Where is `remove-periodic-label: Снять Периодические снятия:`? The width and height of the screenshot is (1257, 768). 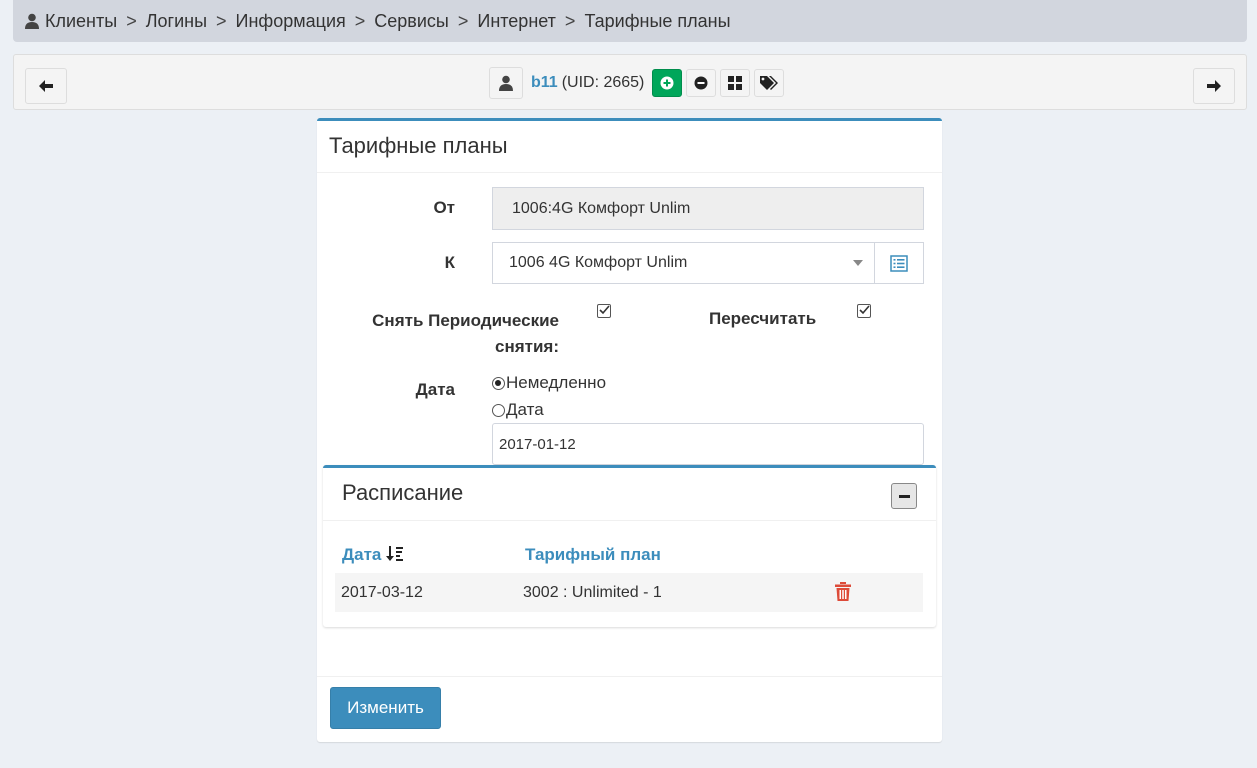 remove-periodic-label: Снять Периодические снятия: is located at coordinates (438, 334).